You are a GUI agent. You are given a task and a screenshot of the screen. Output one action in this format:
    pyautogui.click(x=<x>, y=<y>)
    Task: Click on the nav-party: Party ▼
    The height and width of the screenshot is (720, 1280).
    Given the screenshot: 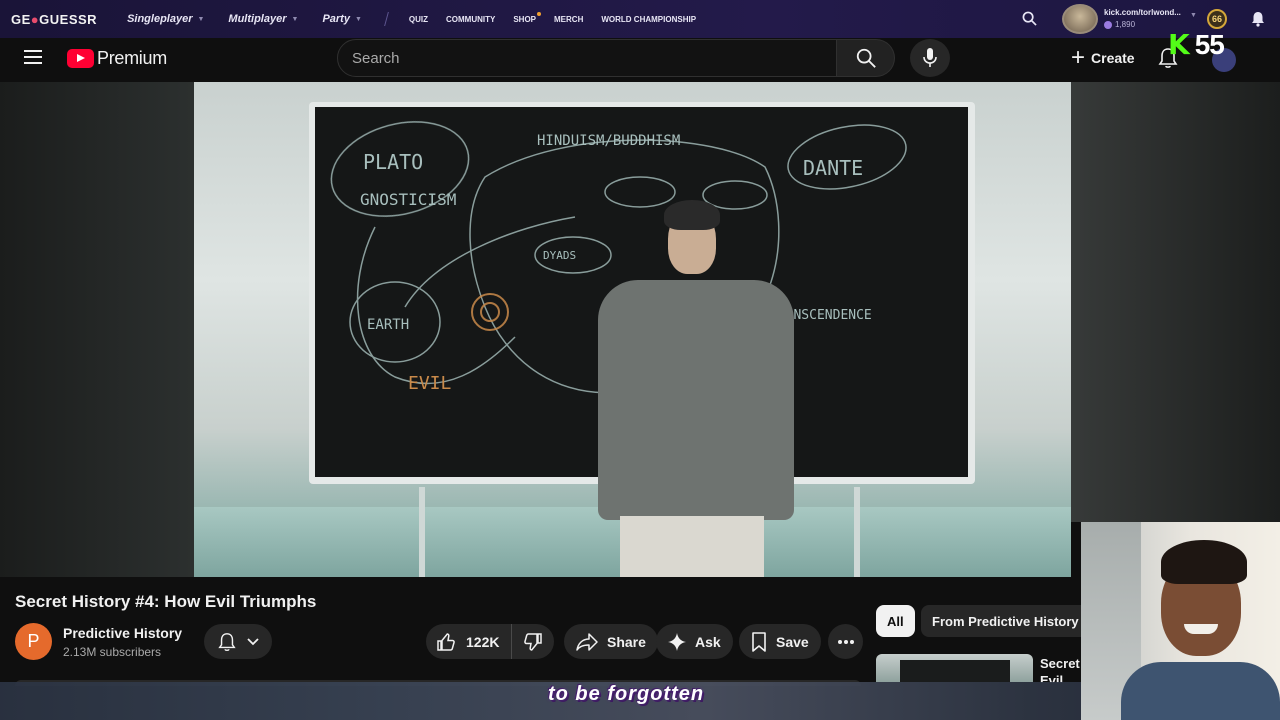 What is the action you would take?
    pyautogui.click(x=341, y=19)
    